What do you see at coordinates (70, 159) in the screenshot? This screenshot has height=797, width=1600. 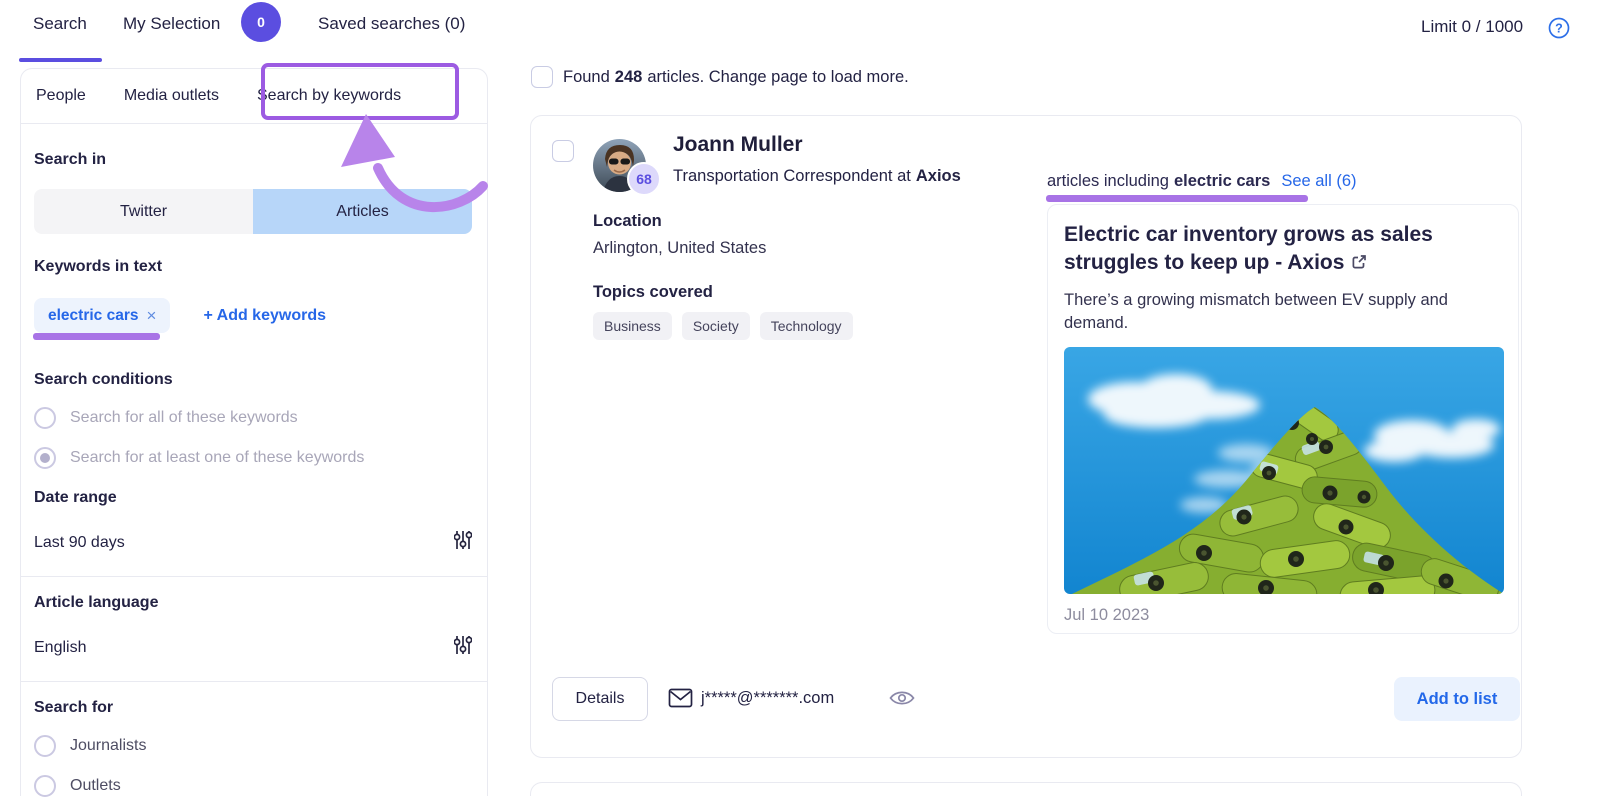 I see `search-in-label: Search in` at bounding box center [70, 159].